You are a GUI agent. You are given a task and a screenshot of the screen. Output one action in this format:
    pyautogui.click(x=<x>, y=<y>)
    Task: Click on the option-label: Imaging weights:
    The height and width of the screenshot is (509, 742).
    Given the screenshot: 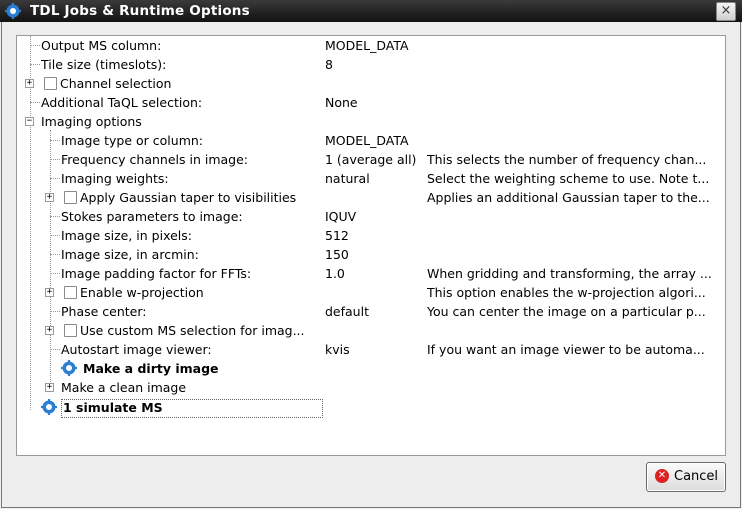 What is the action you would take?
    pyautogui.click(x=115, y=178)
    